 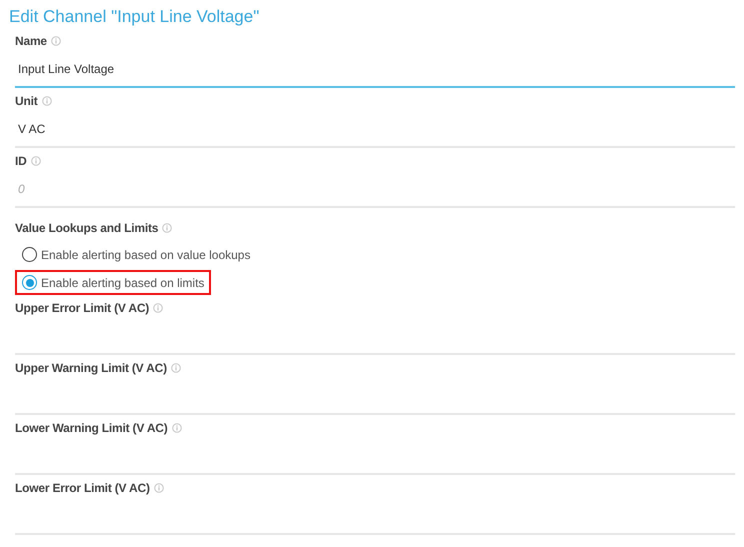 I want to click on text-field: Input Line Voltage, so click(x=375, y=72).